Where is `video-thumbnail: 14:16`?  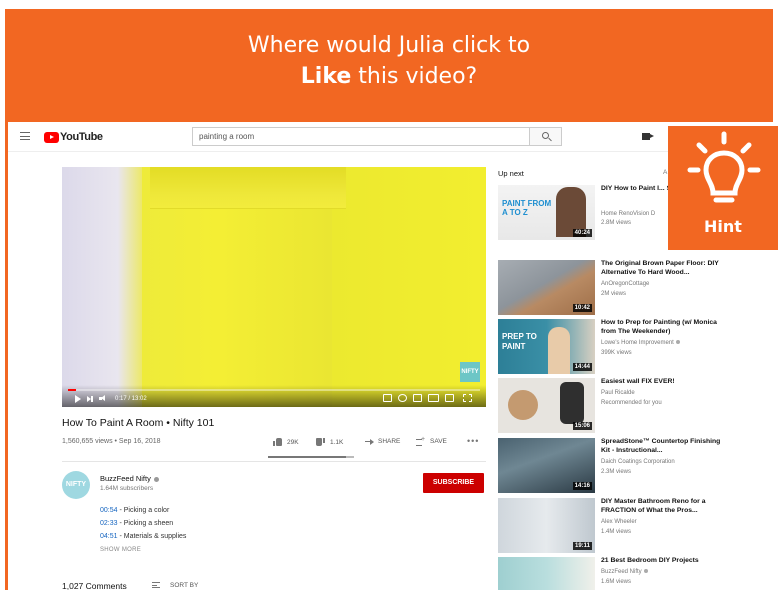 video-thumbnail: 14:16 is located at coordinates (546, 465).